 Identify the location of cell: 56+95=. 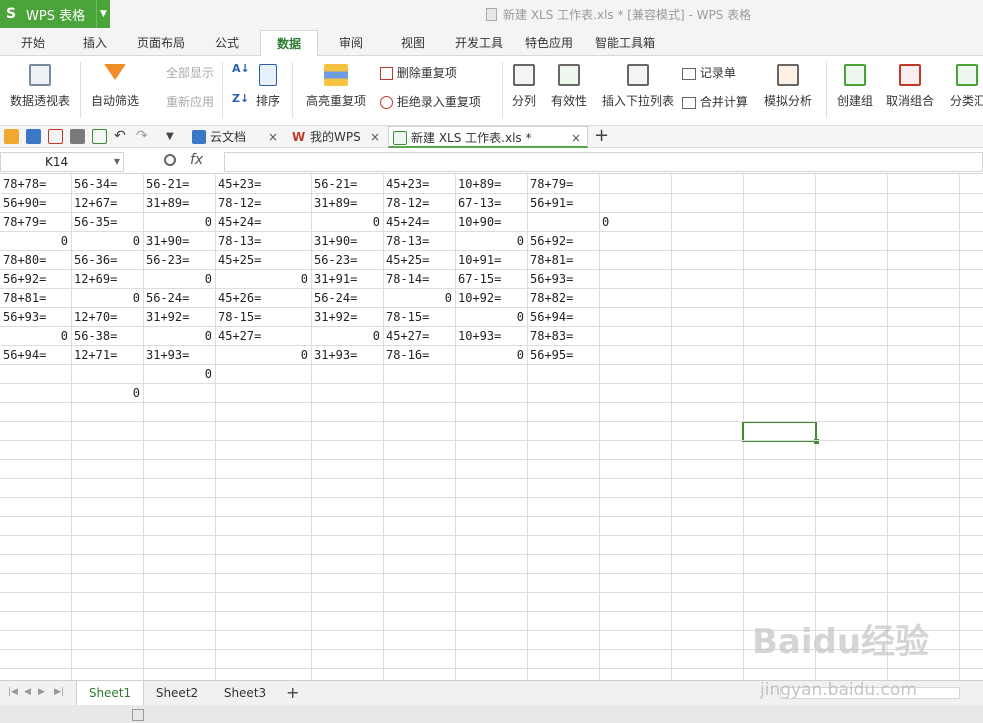
(563, 355).